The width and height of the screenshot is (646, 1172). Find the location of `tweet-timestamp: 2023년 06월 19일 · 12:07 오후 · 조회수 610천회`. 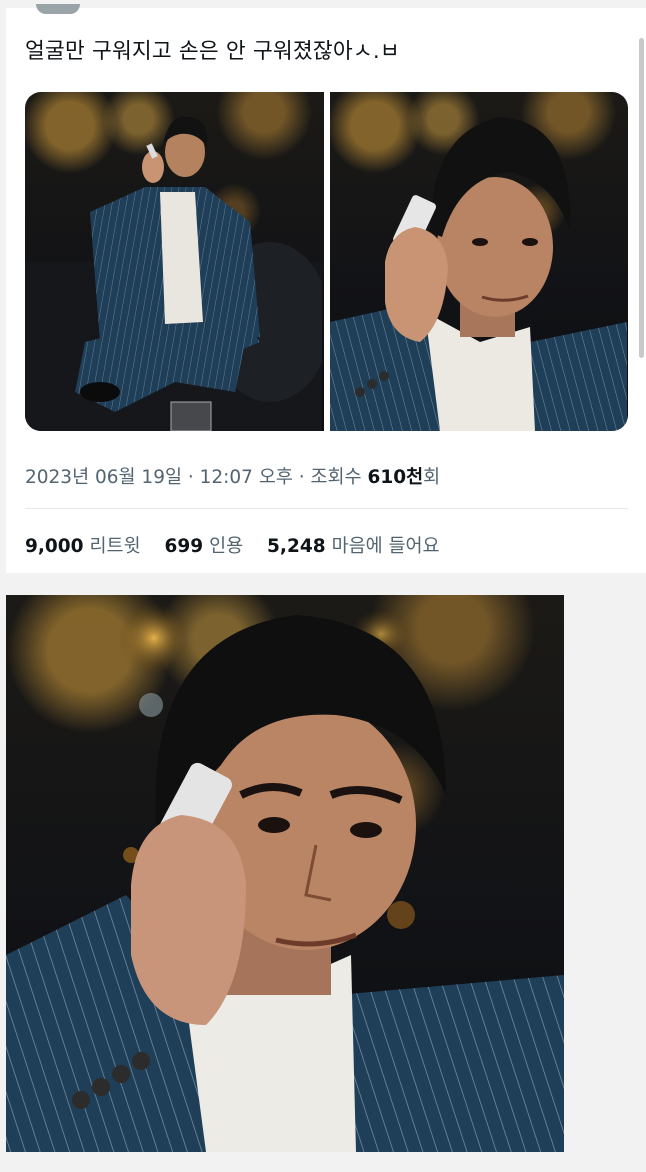

tweet-timestamp: 2023년 06월 19일 · 12:07 오후 · 조회수 610천회 is located at coordinates (232, 476).